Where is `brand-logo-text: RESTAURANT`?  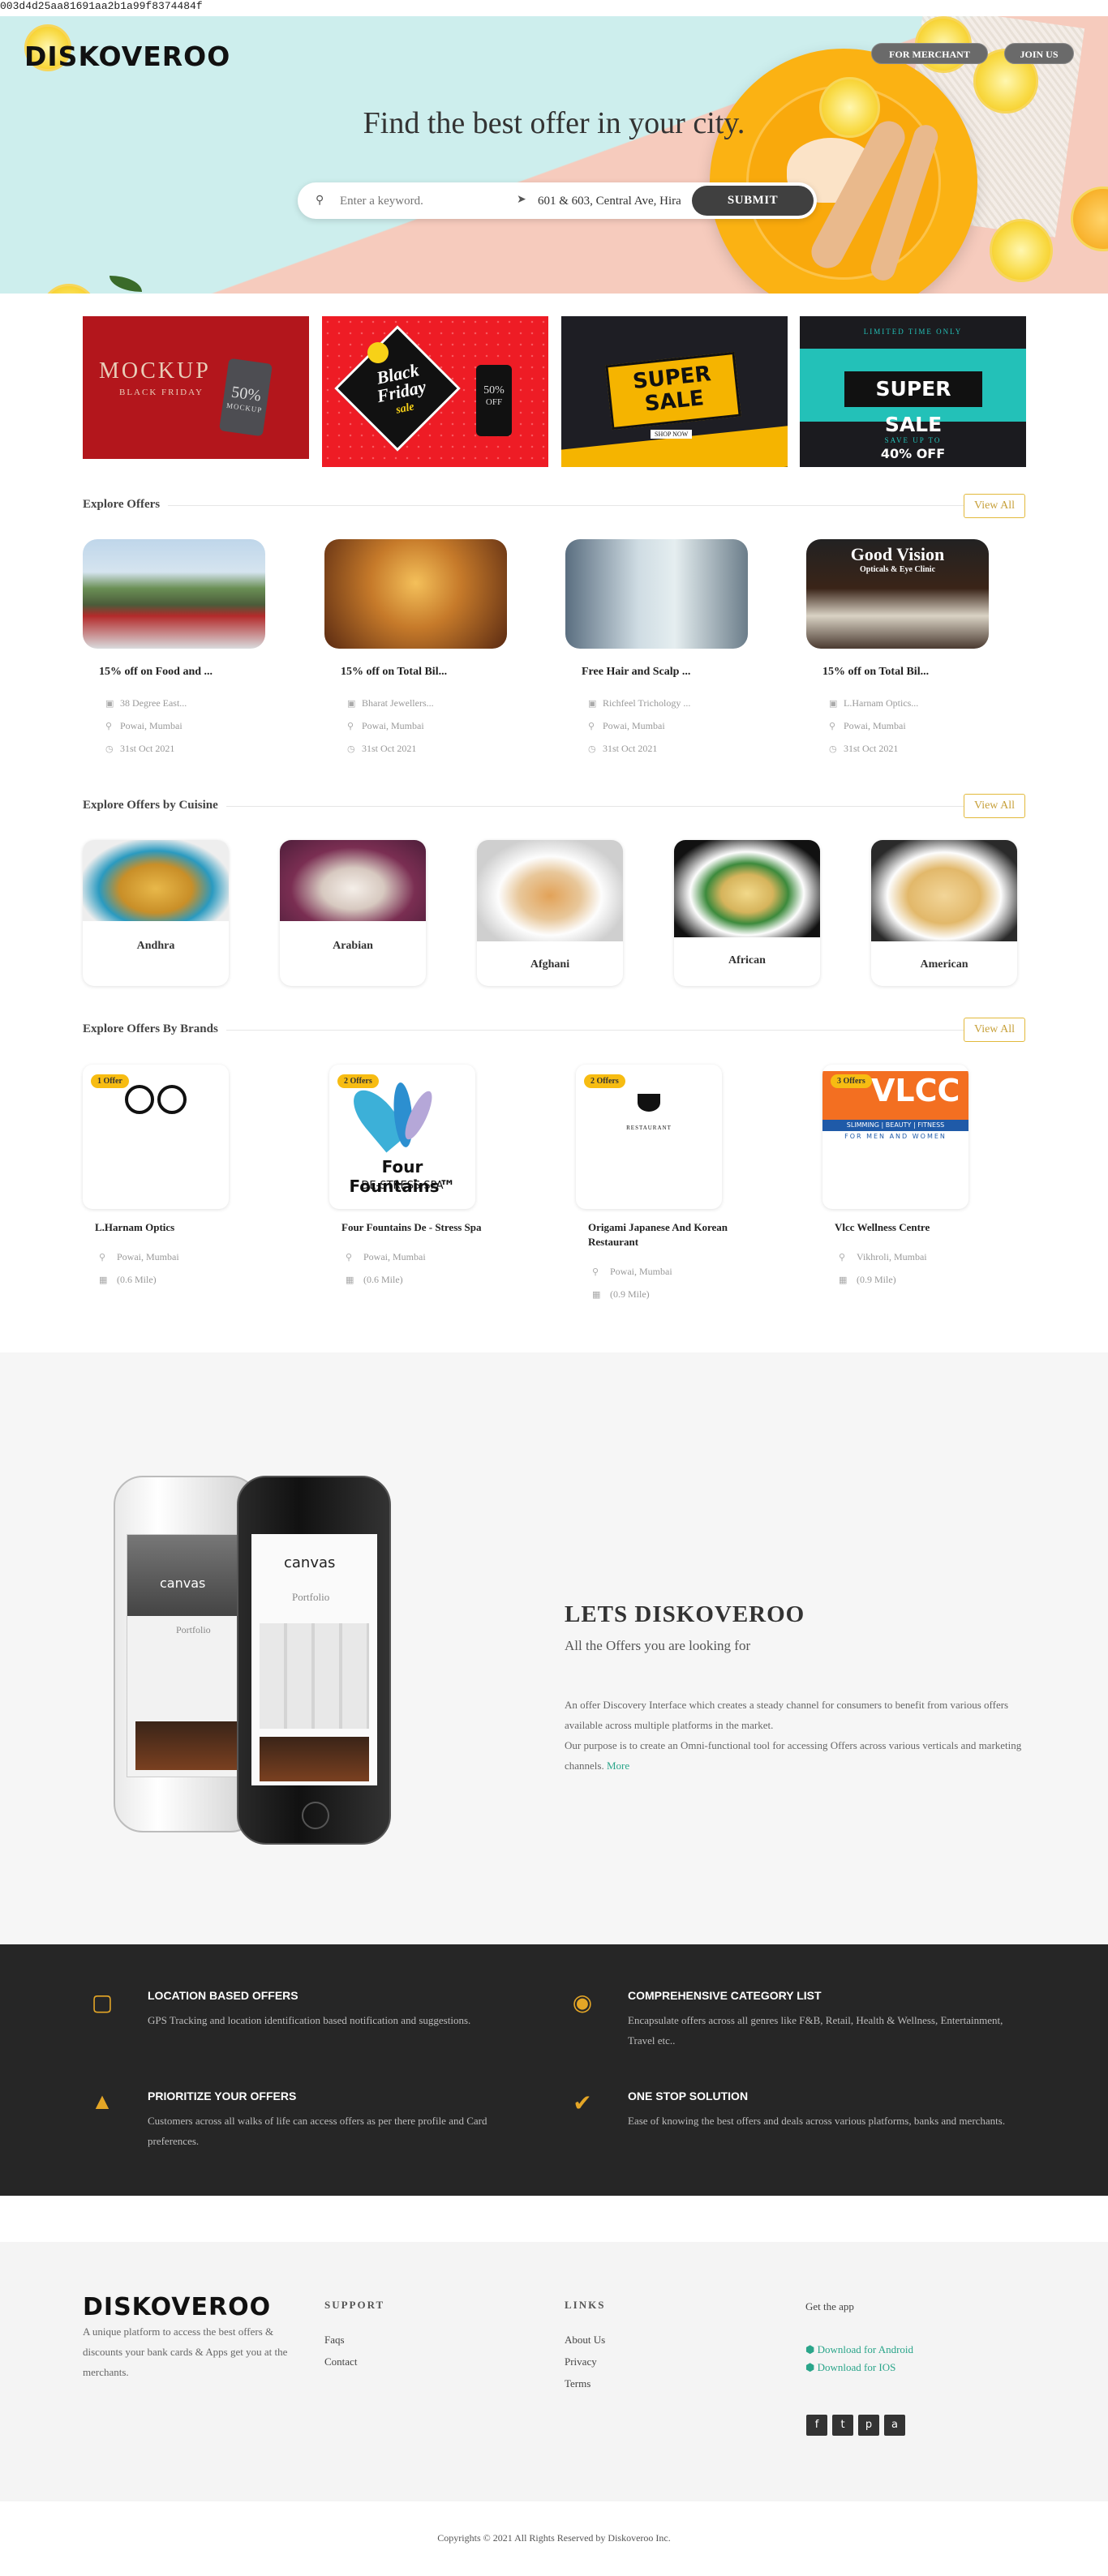 brand-logo-text: RESTAURANT is located at coordinates (649, 1128).